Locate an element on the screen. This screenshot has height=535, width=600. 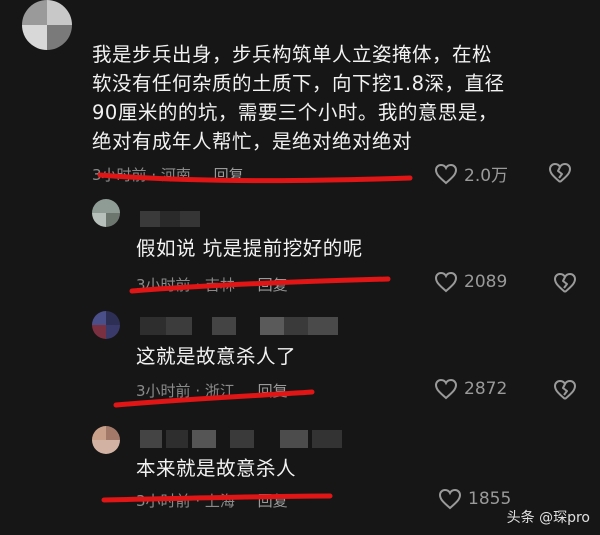
comment-line: 这就是故意杀人了 is located at coordinates (216, 356).